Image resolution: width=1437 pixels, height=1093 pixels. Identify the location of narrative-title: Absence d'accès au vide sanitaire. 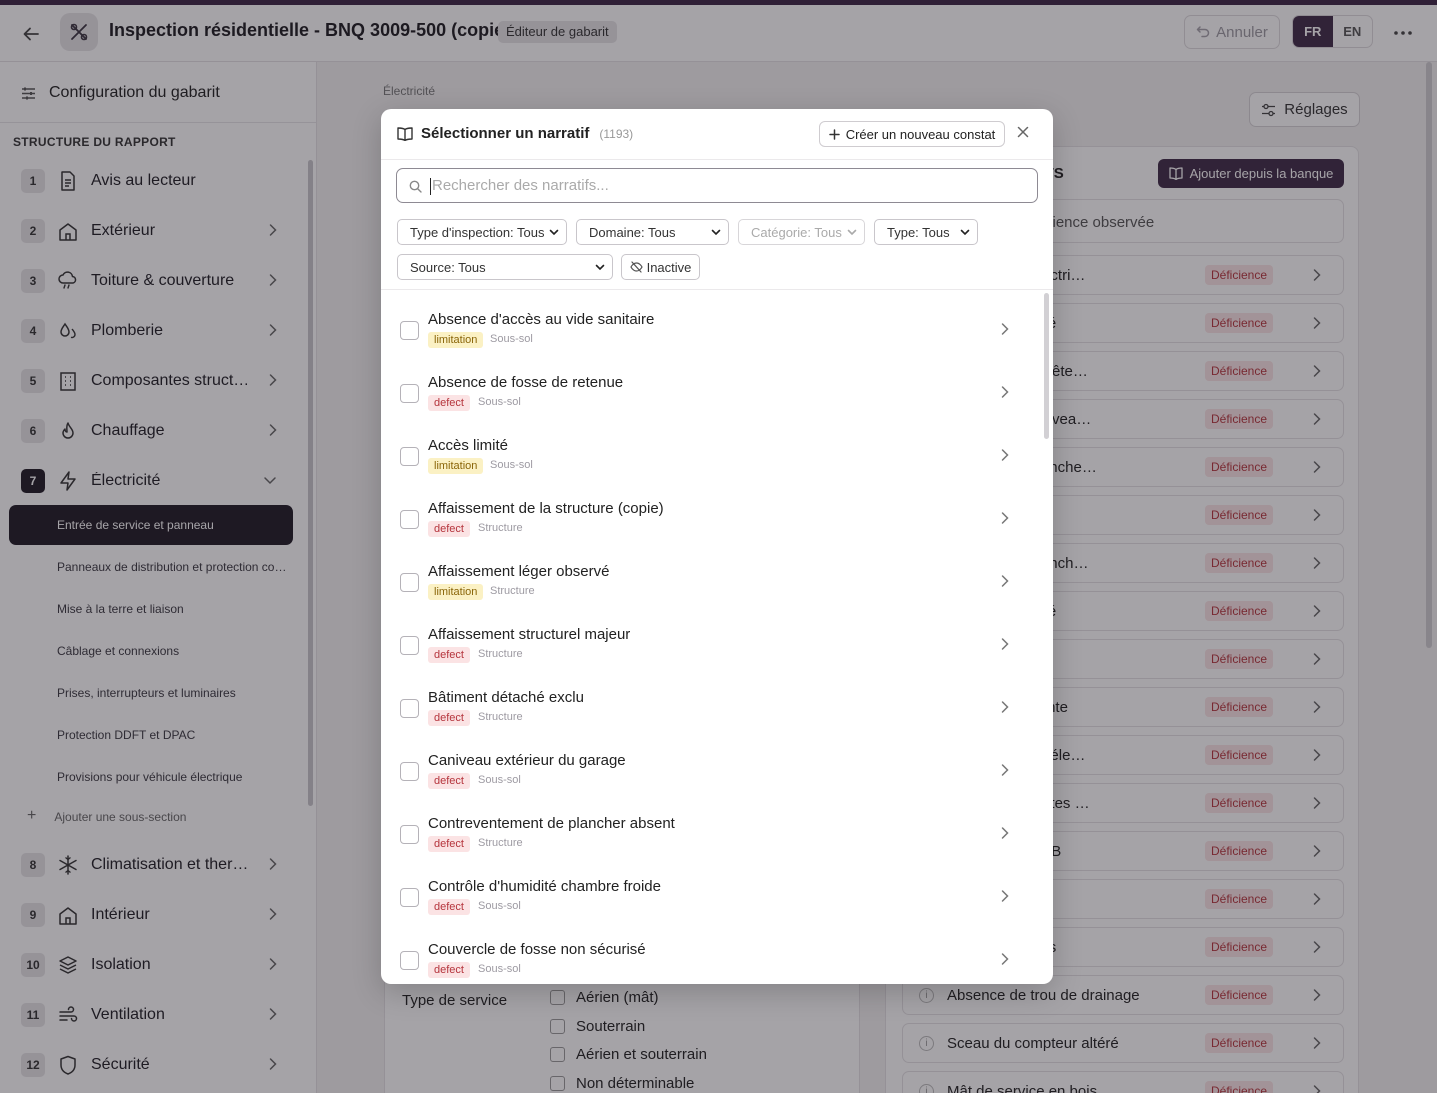
(541, 319).